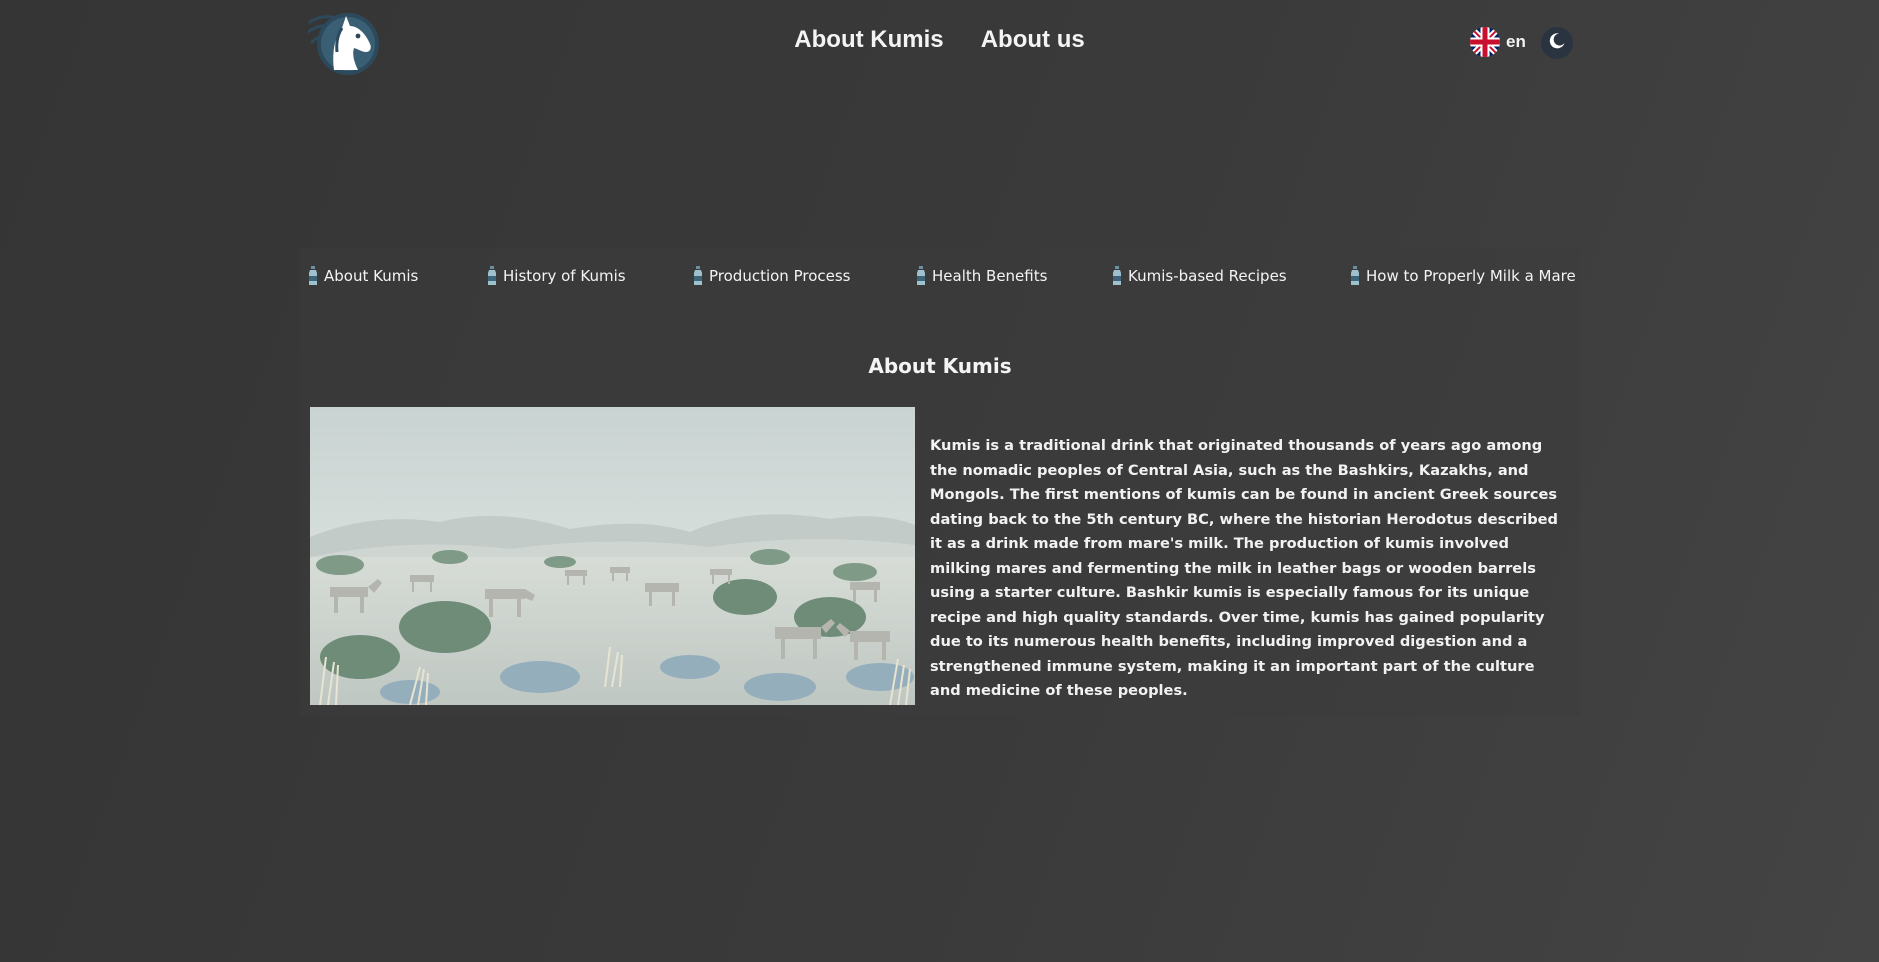 The image size is (1879, 962). I want to click on tab-label: History of Kumis, so click(564, 276).